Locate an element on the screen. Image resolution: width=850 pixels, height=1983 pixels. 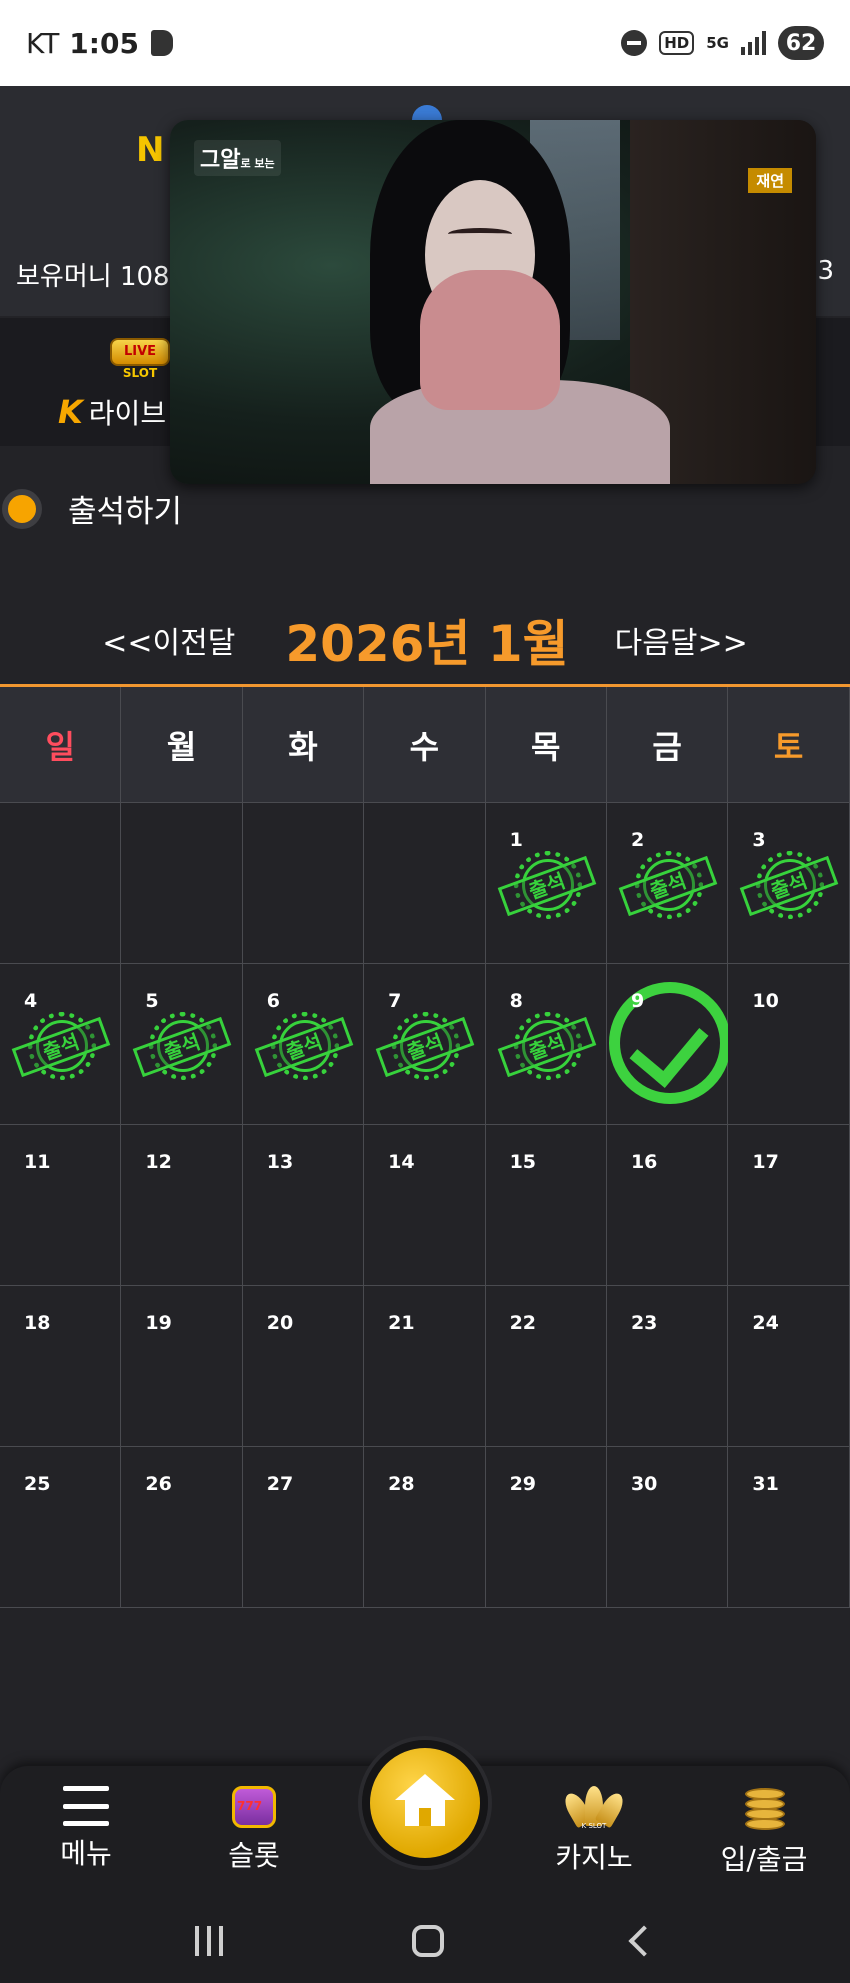
calendar-day-16: 16 is located at coordinates (667, 1205).